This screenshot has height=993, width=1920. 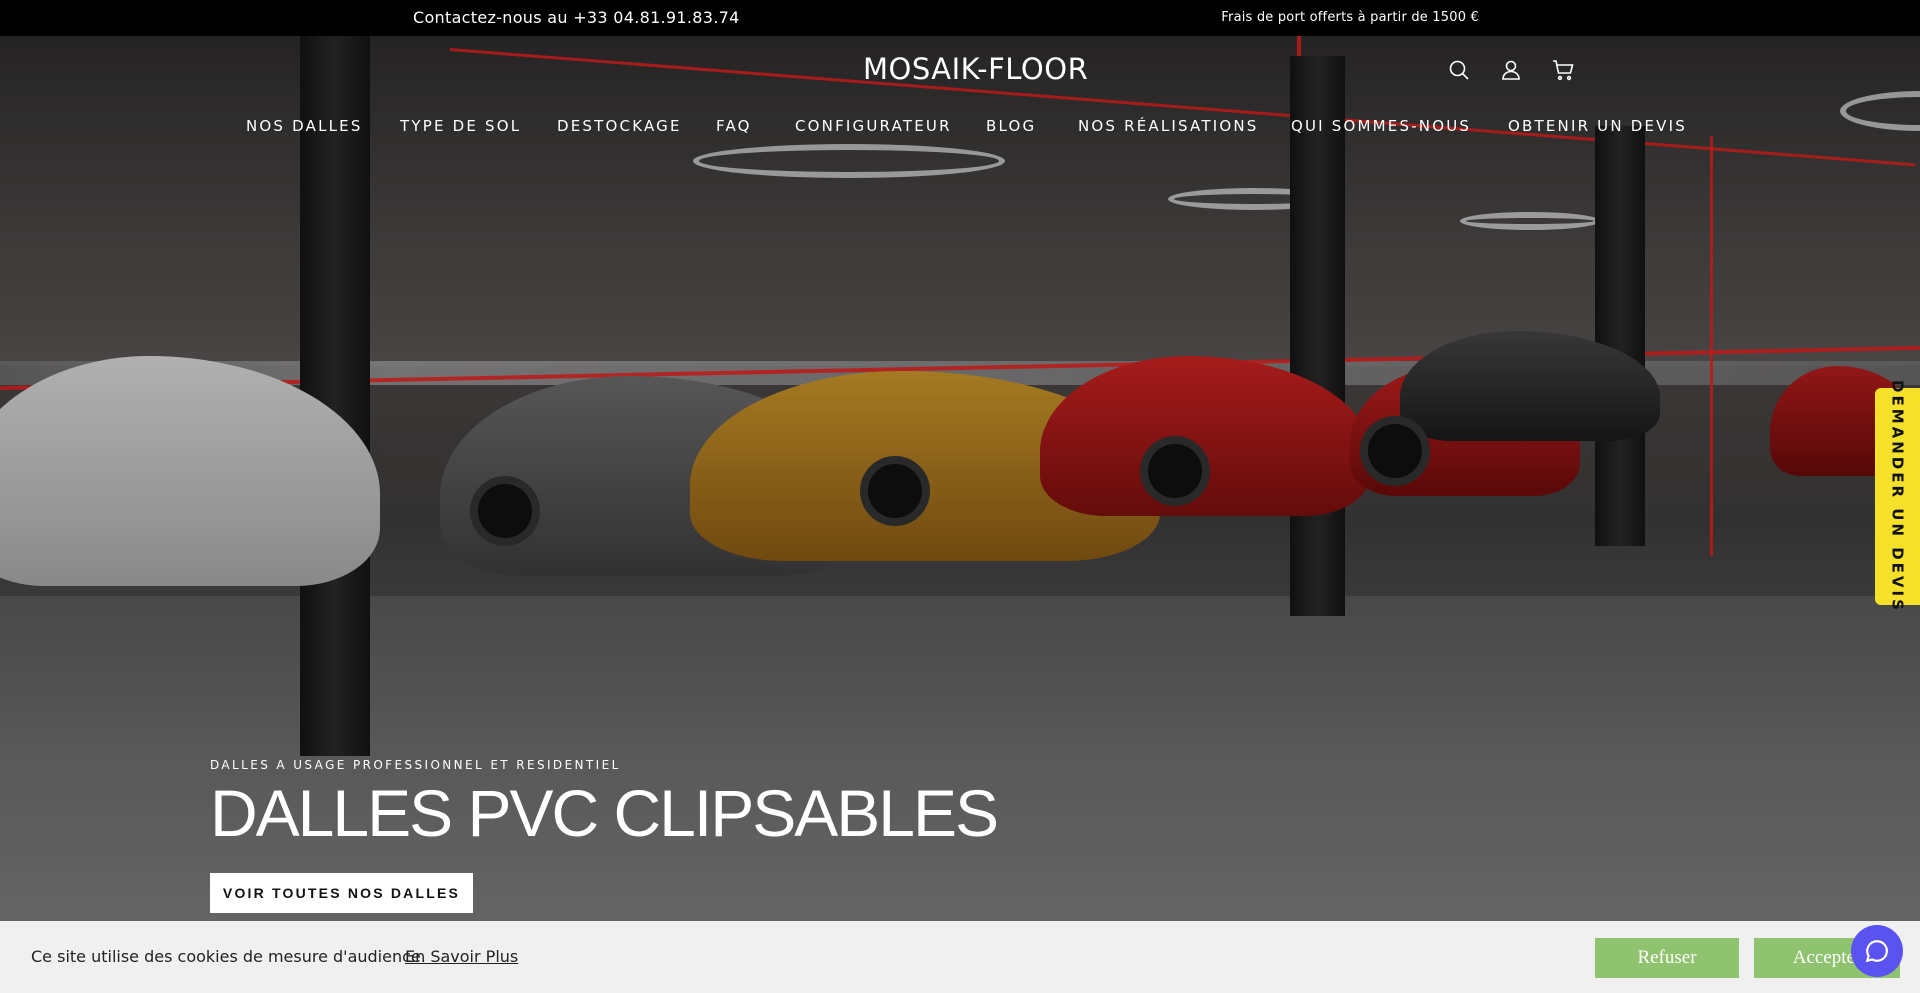 What do you see at coordinates (873, 126) in the screenshot?
I see `nav-item-configurateur: CONFIGURATEUR` at bounding box center [873, 126].